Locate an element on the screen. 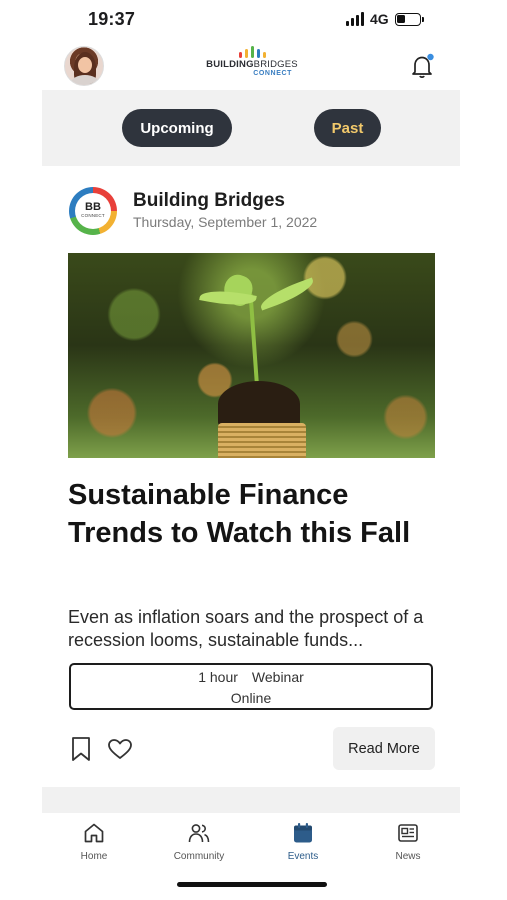 Image resolution: width=507 pixels, height=900 pixels. tab-label-community: Community is located at coordinates (199, 856).